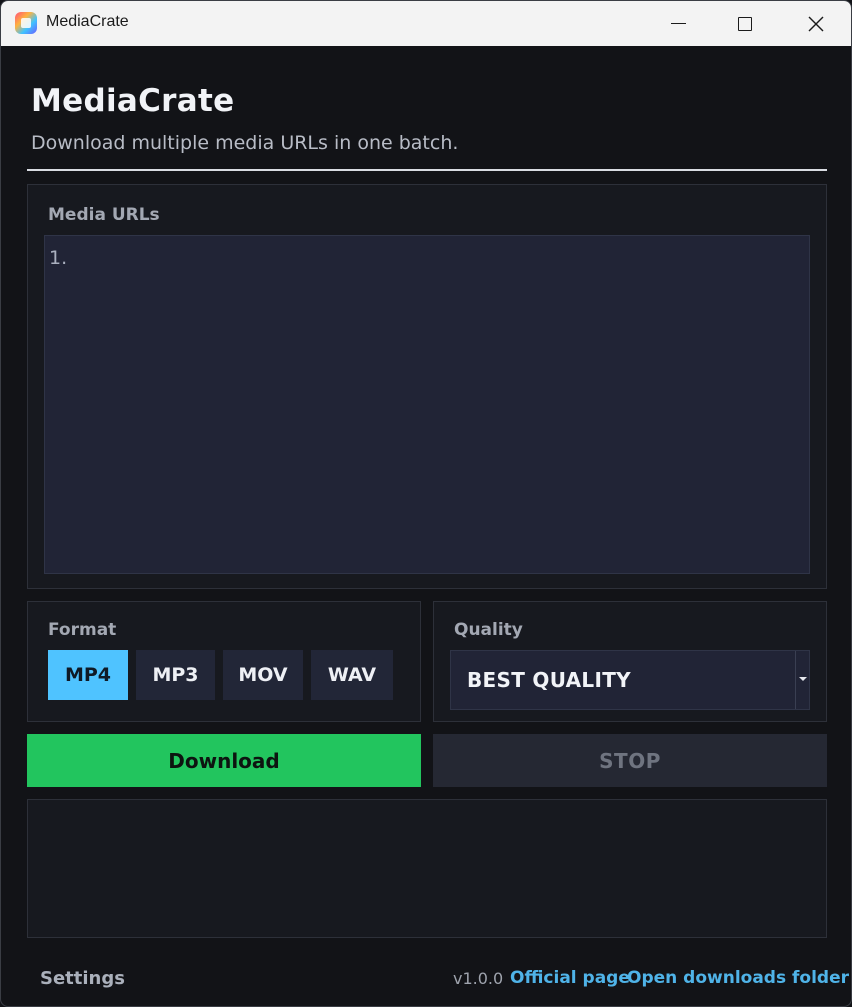 The height and width of the screenshot is (1007, 852). Describe the element at coordinates (427, 170) in the screenshot. I see `header-divider` at that location.